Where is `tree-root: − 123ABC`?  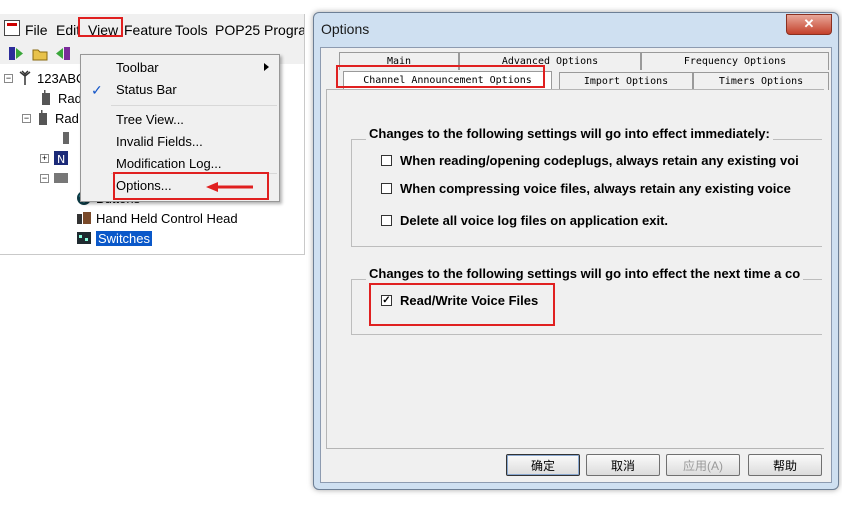 tree-root: − 123ABC is located at coordinates (44, 78).